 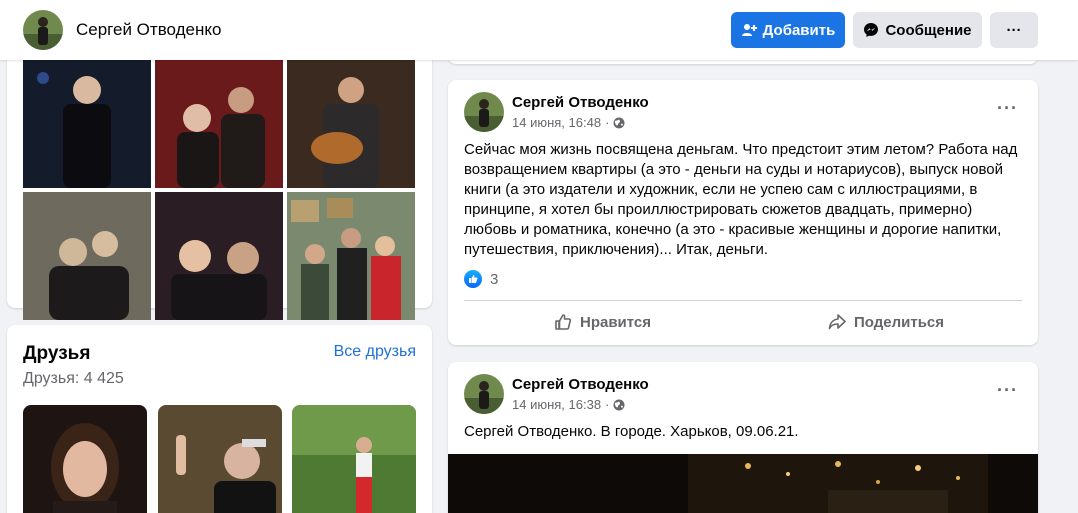 I want to click on add-friend-button: Добавить, so click(x=788, y=30).